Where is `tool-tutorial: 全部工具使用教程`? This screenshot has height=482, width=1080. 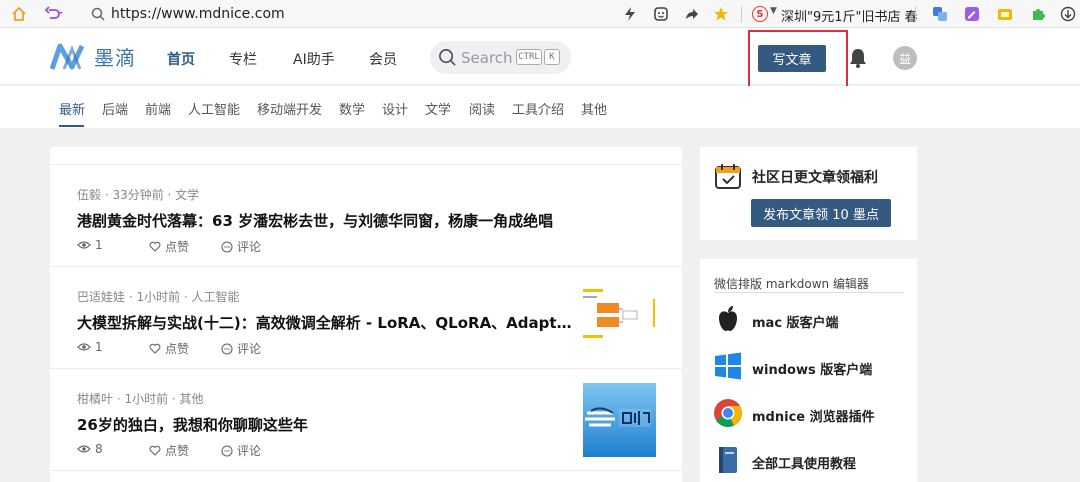 tool-tutorial: 全部工具使用教程 is located at coordinates (812, 461).